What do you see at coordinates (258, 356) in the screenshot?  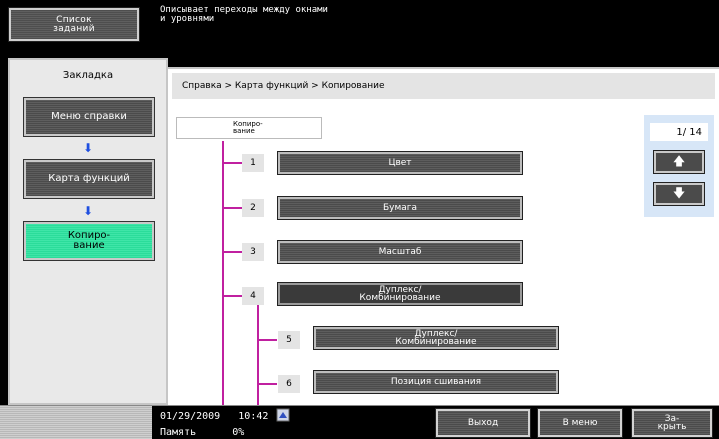 I see `tree-sub-trunk-line` at bounding box center [258, 356].